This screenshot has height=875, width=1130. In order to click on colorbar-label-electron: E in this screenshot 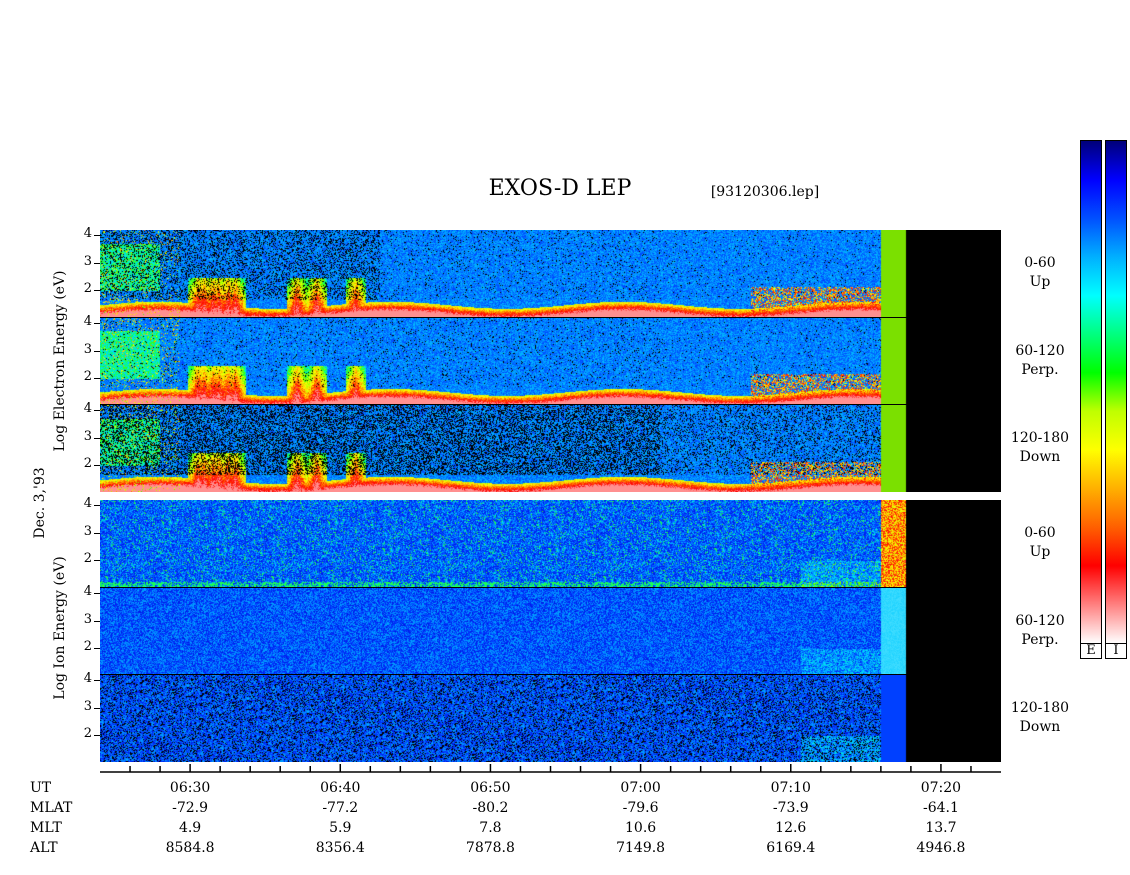, I will do `click(1091, 651)`.